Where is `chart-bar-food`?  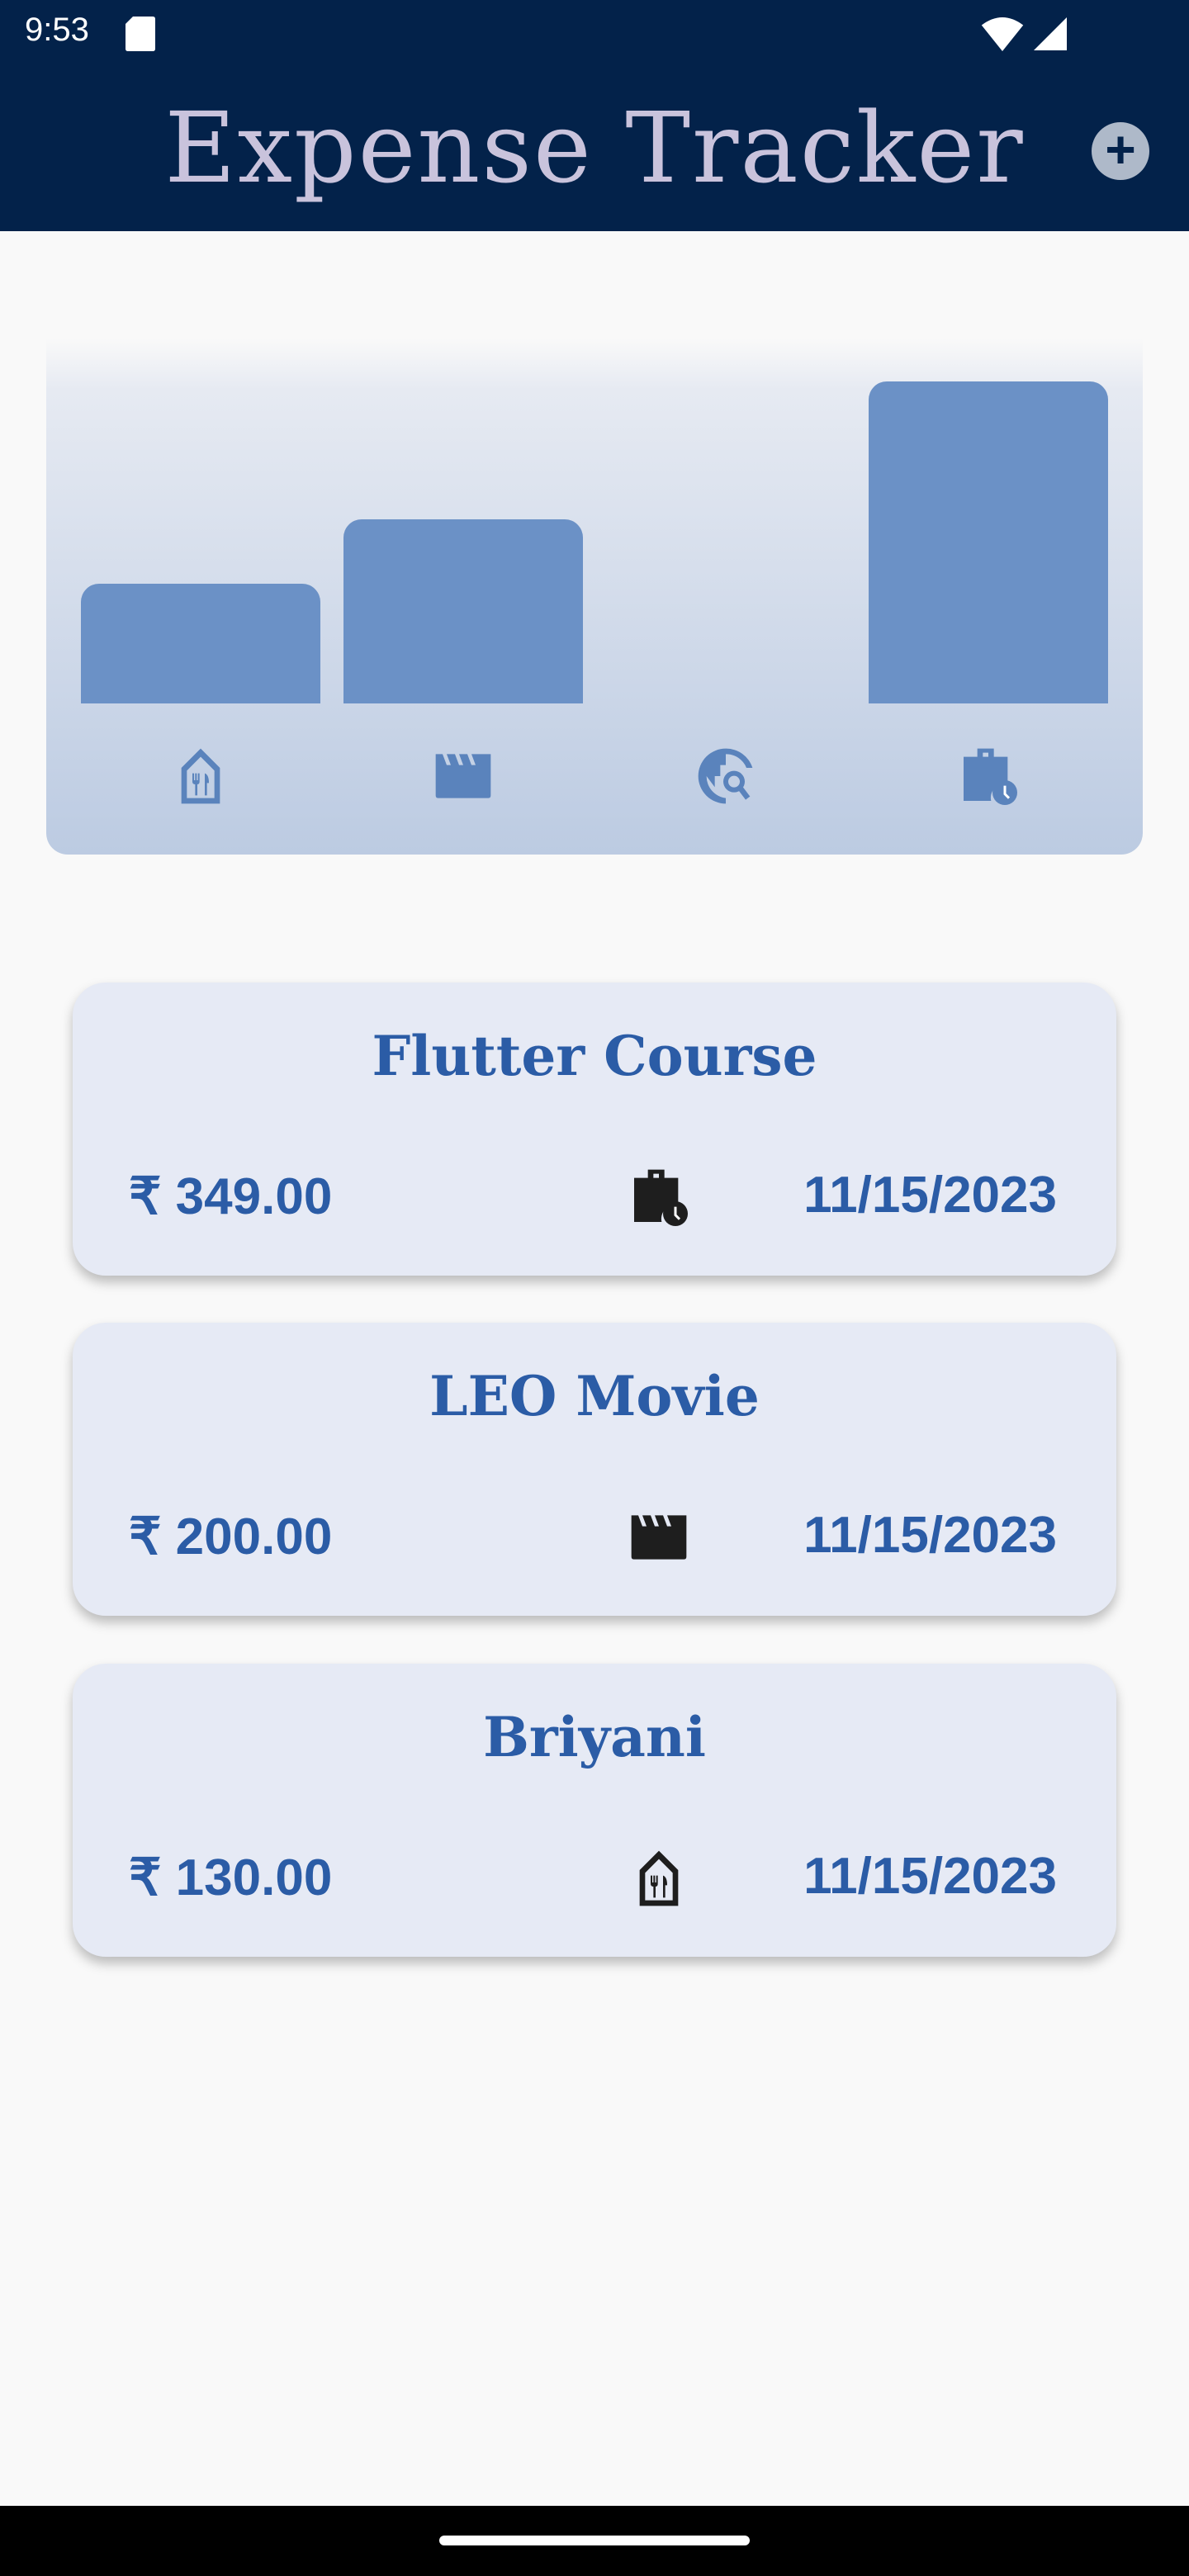
chart-bar-food is located at coordinates (200, 643).